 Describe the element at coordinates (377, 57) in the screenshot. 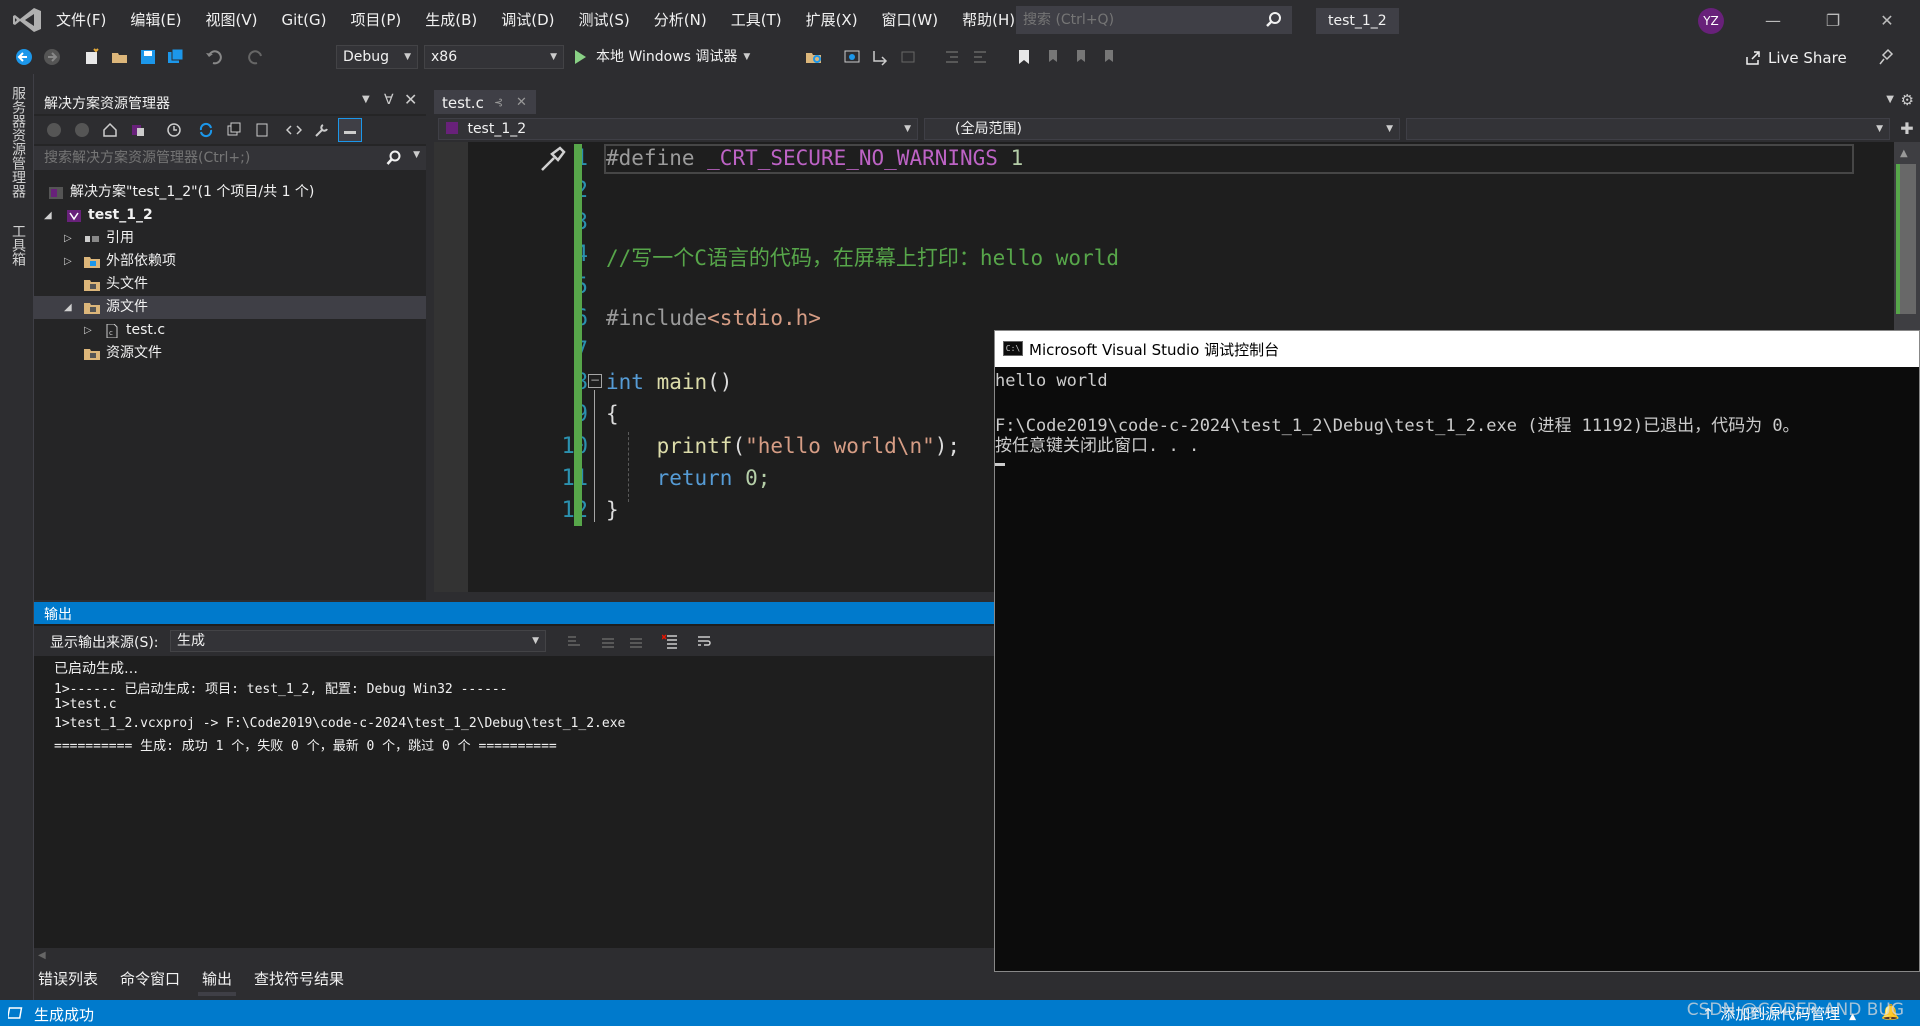

I see `solution-config-select: Debug ▼` at that location.